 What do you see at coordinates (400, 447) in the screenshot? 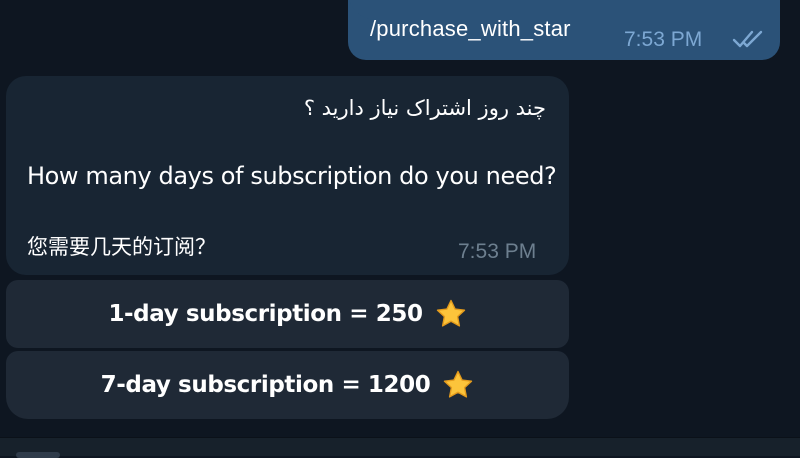
I see `message-input-bar` at bounding box center [400, 447].